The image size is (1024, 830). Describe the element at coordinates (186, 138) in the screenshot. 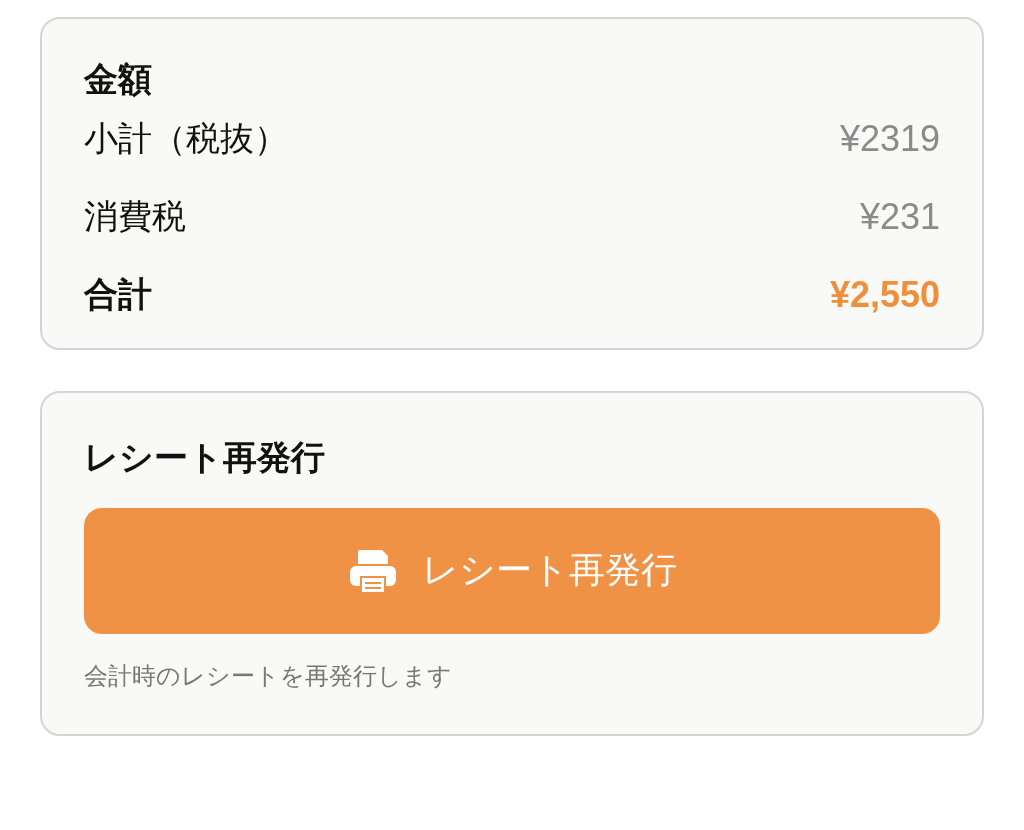

I see `row-label: 小計（税抜）` at that location.